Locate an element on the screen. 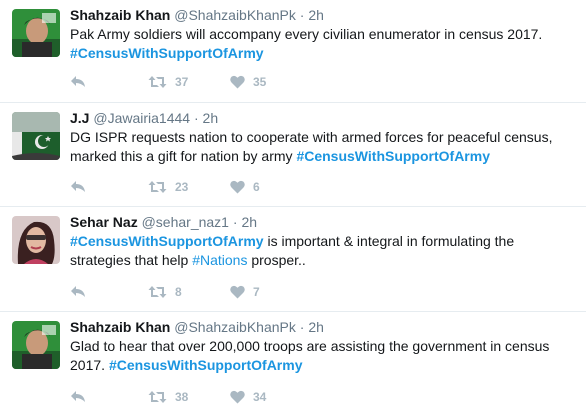 The image size is (586, 416). user-handle: @sehar_naz1 is located at coordinates (185, 222).